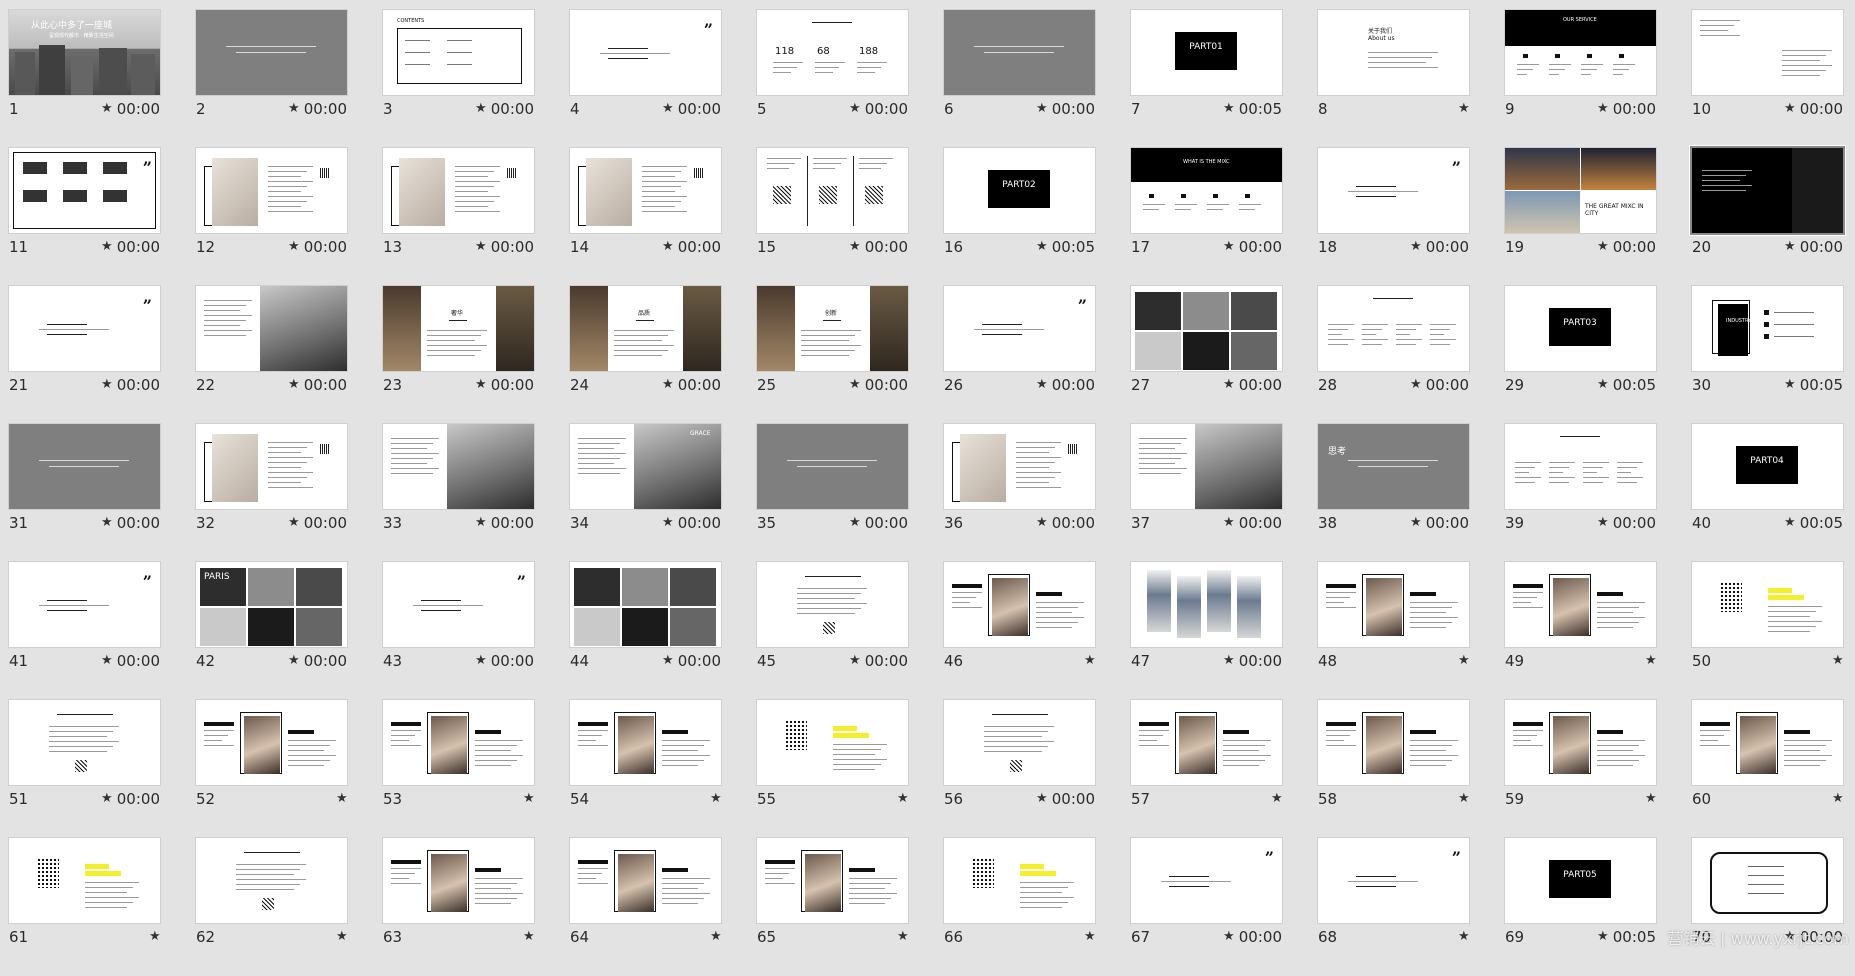 This screenshot has height=976, width=1855. I want to click on slide-thumbnail: 20 ★ 00:00, so click(1767, 217).